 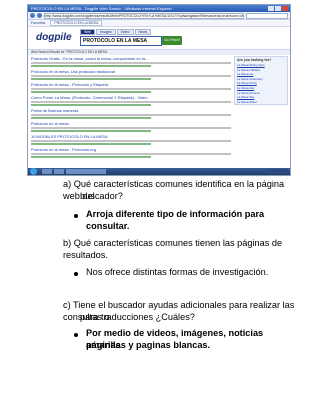 I want to click on result-item: Protocolo en la mesa - Protocolo.org, so click(x=131, y=152).